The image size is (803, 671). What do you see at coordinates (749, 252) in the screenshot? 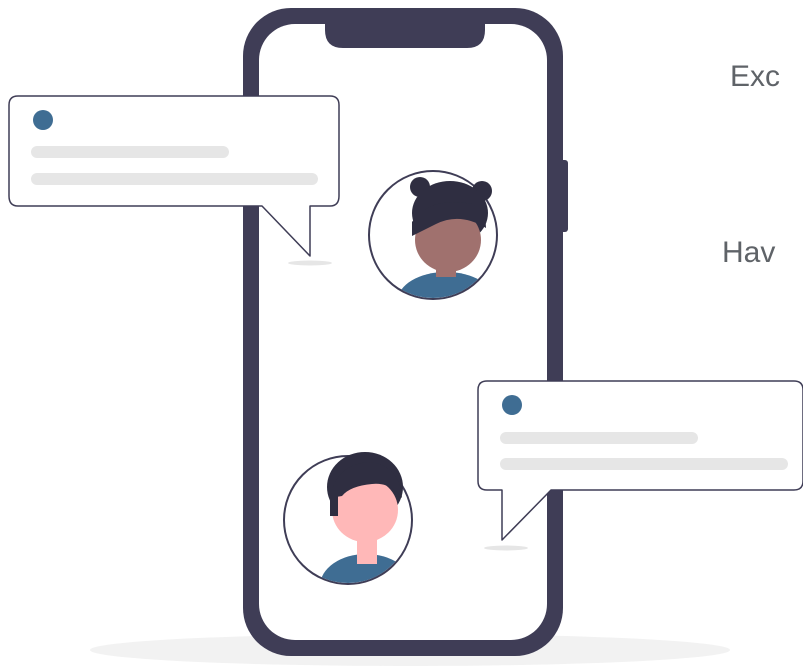
I see `side-text-line-2: Hav` at bounding box center [749, 252].